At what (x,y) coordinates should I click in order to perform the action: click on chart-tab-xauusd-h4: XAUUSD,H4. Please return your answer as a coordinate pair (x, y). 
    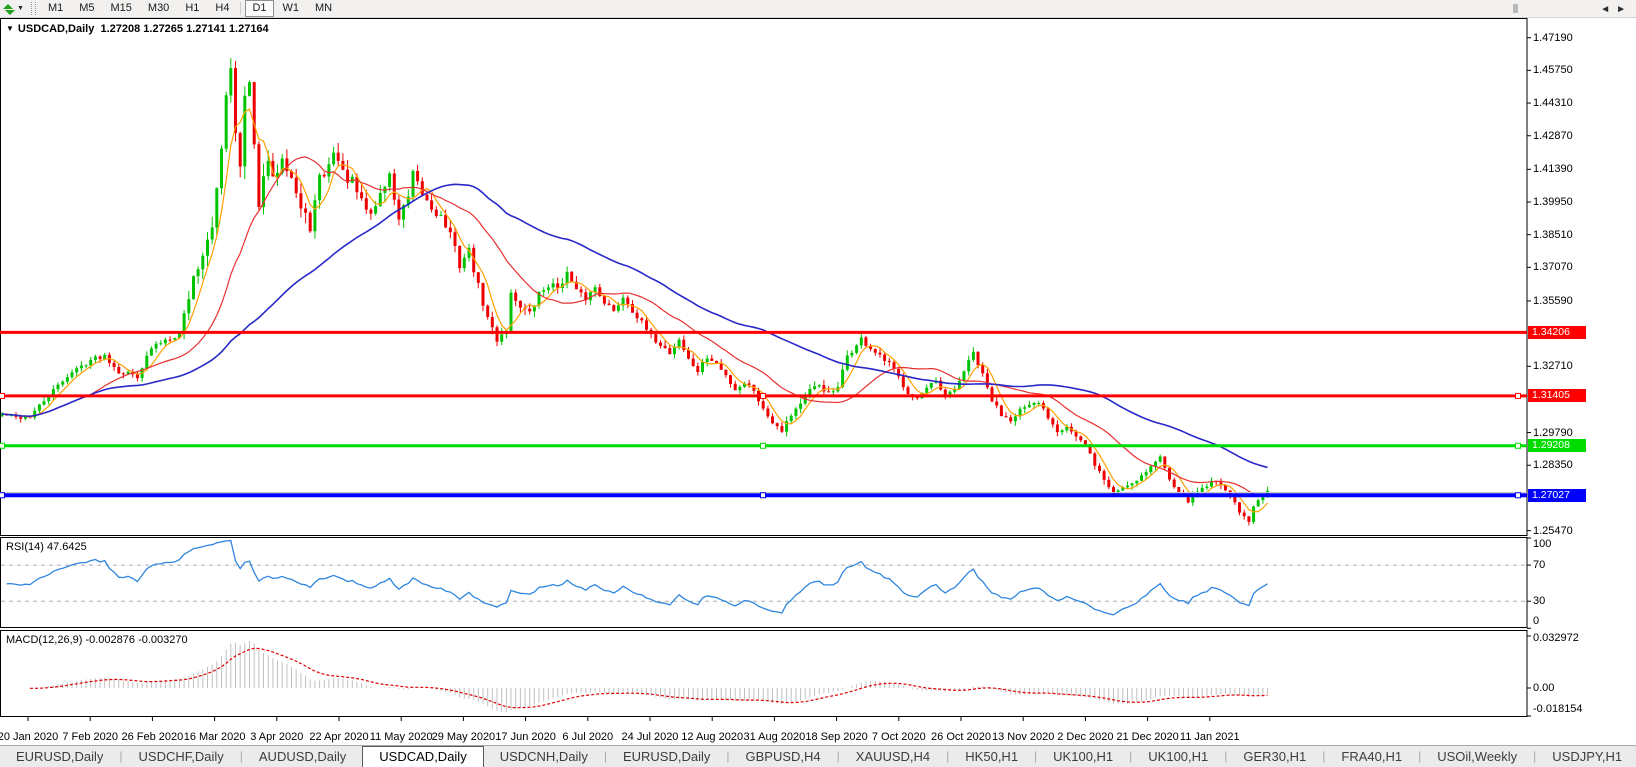
    Looking at the image, I should click on (893, 756).